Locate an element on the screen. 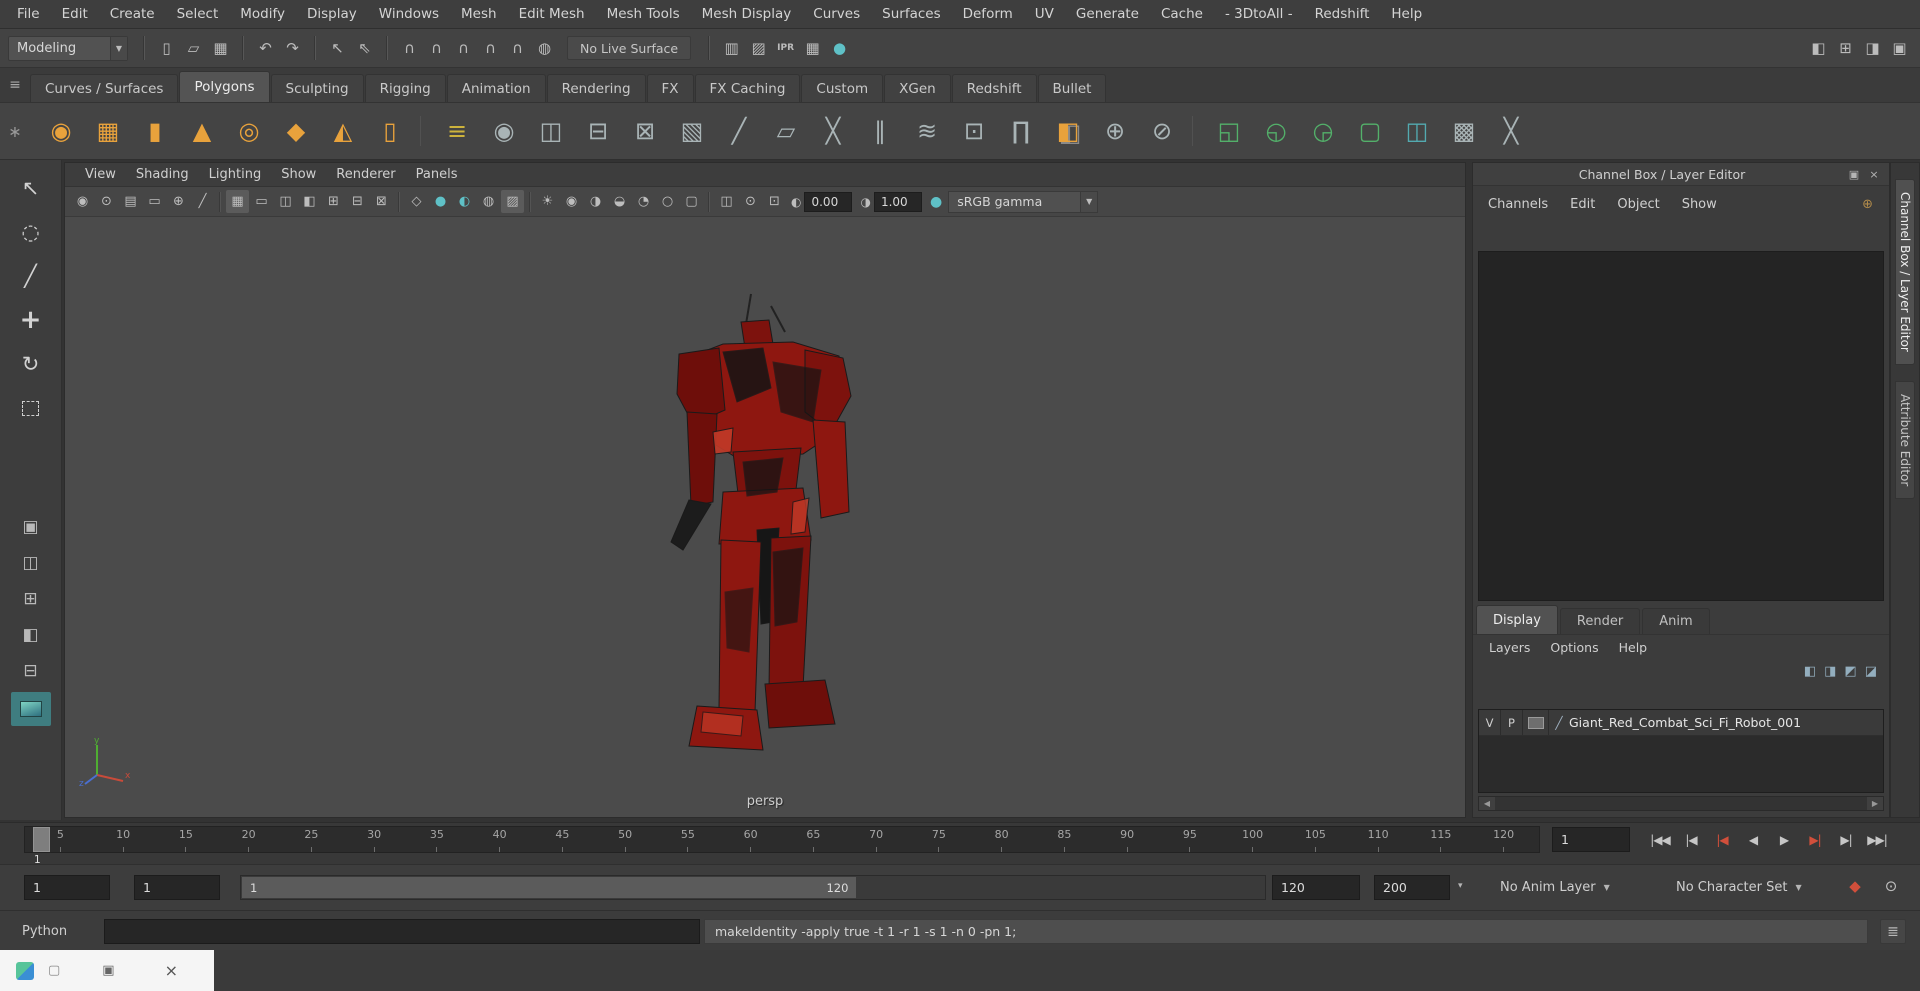 This screenshot has width=1920, height=991. poly-sphere-icon: ◉ is located at coordinates (61, 131).